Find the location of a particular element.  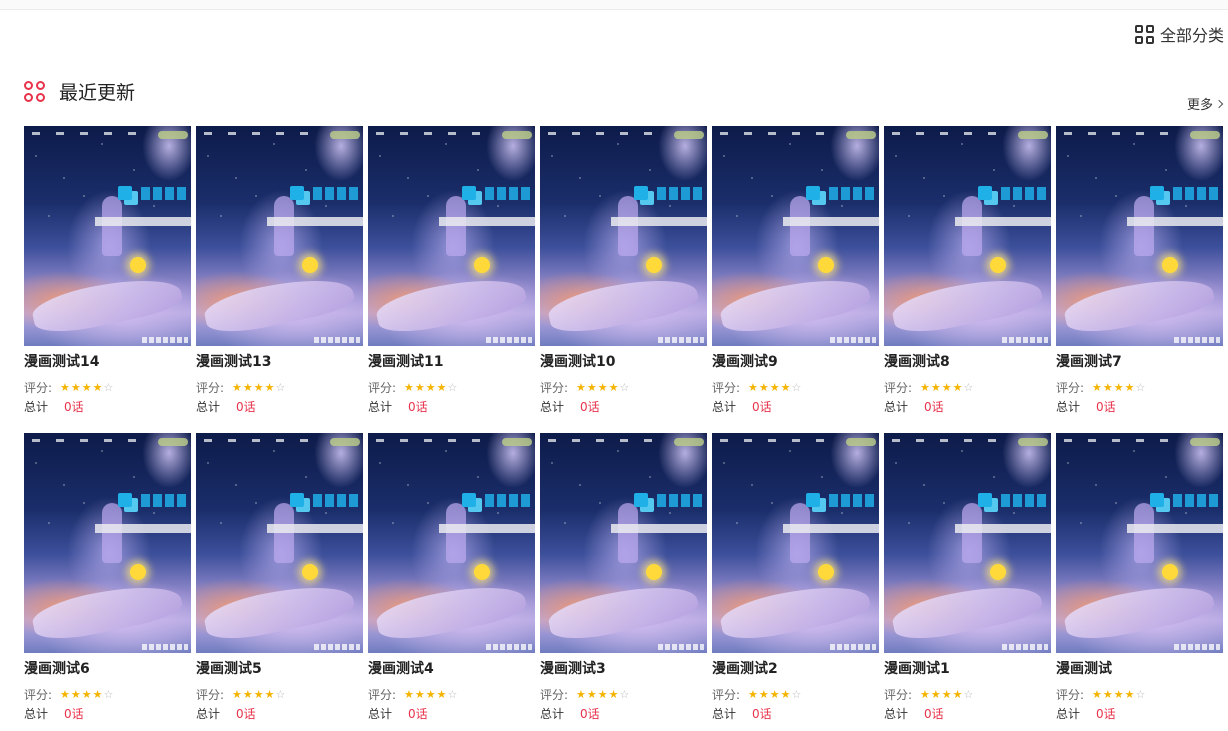

comic-card: 漫画测试9 评分: ★★★★☆ 总计 0话 is located at coordinates (795, 279).